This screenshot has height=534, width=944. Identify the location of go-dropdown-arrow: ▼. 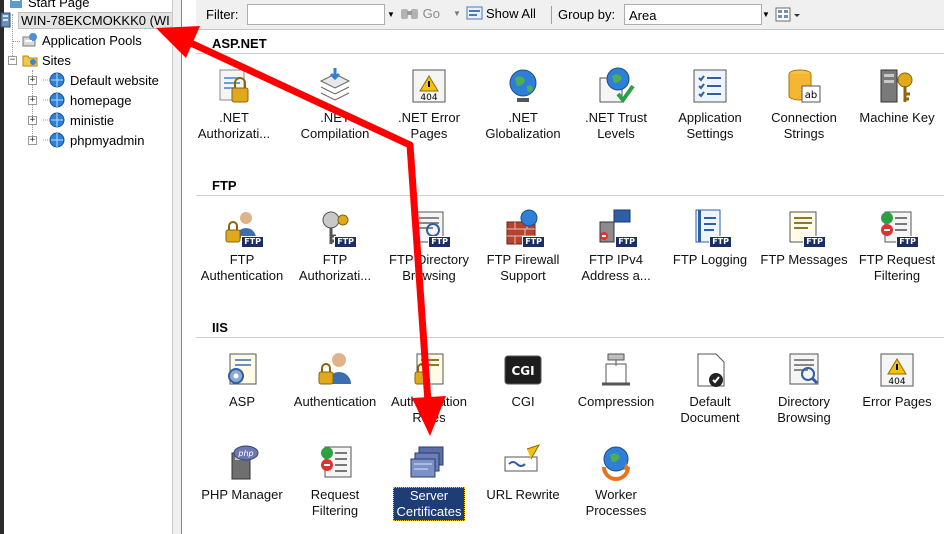
(457, 14).